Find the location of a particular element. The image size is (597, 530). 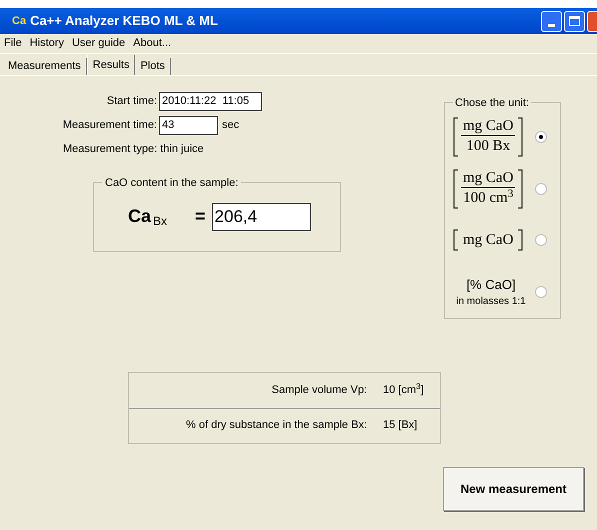

start-time-field: 2010:11:22 11:05 is located at coordinates (210, 101).